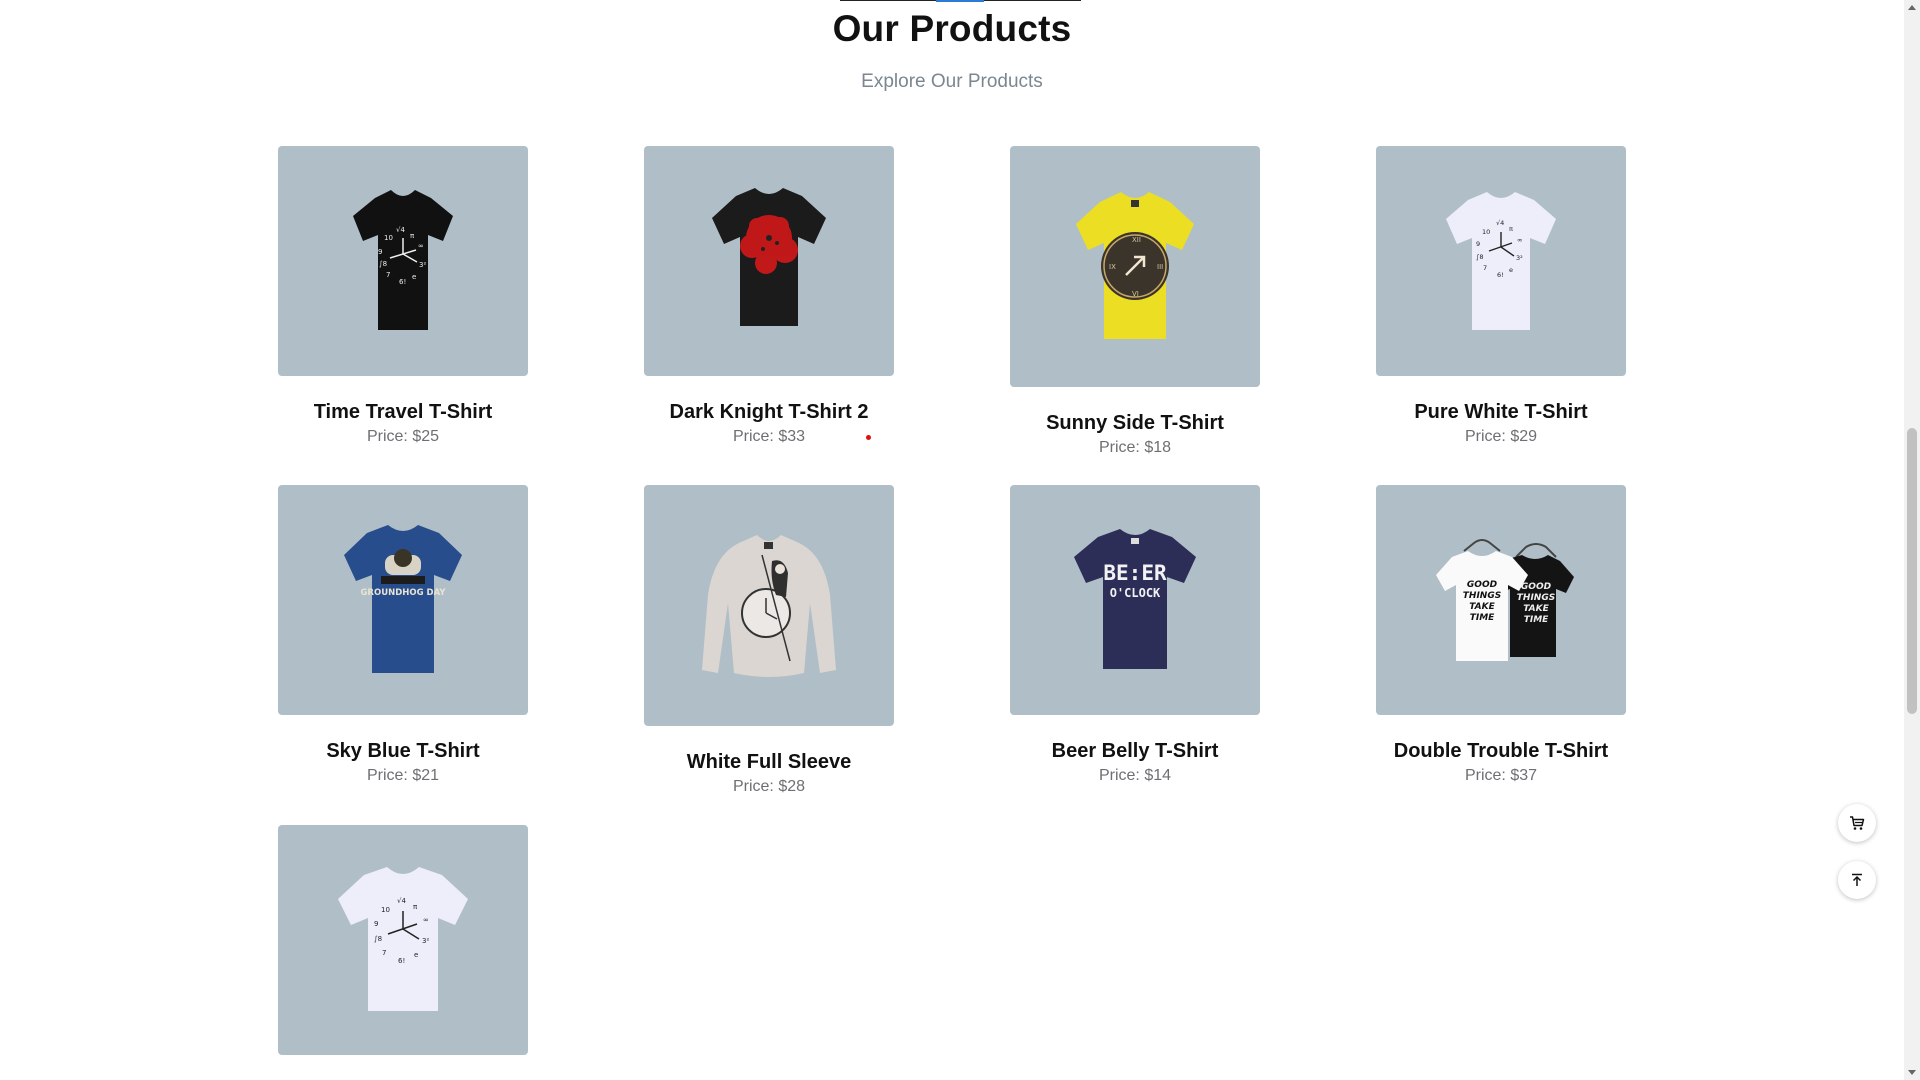 The image size is (1920, 1080). I want to click on product-name: Time Travel T-Shirt, so click(403, 412).